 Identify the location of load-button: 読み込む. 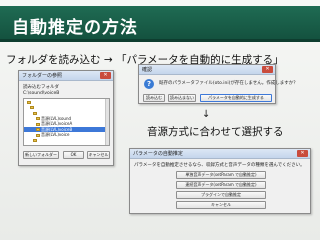
(154, 98).